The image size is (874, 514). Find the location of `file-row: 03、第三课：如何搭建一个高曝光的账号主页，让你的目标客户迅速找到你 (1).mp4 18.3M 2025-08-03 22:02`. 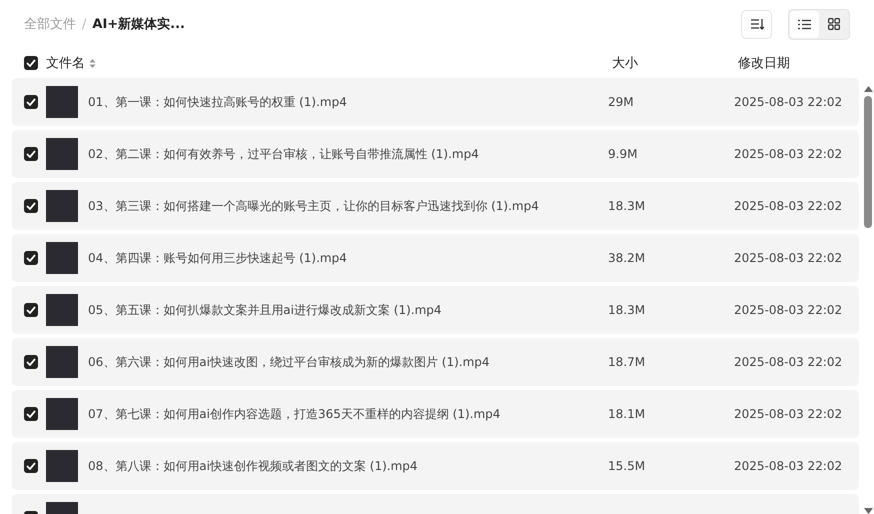

file-row: 03、第三课：如何搭建一个高曝光的账号主页，让你的目标客户迅速找到你 (1).mp4 18.3M 2025-08-03 22:02 is located at coordinates (435, 206).